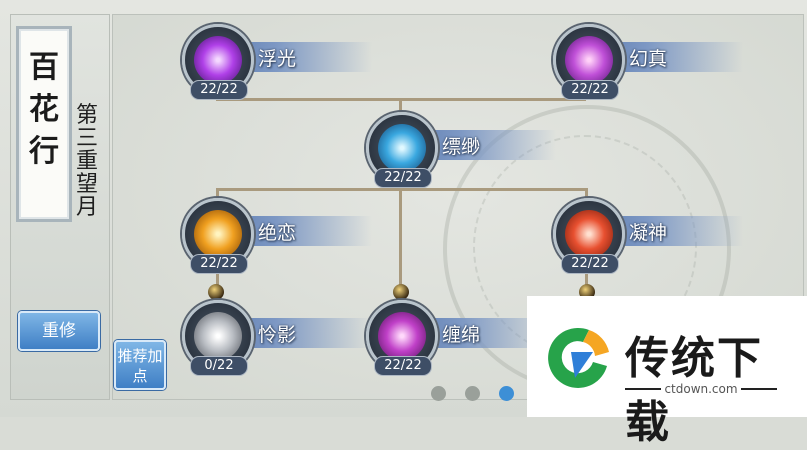 The height and width of the screenshot is (450, 807). What do you see at coordinates (218, 60) in the screenshot?
I see `burst-icon` at bounding box center [218, 60].